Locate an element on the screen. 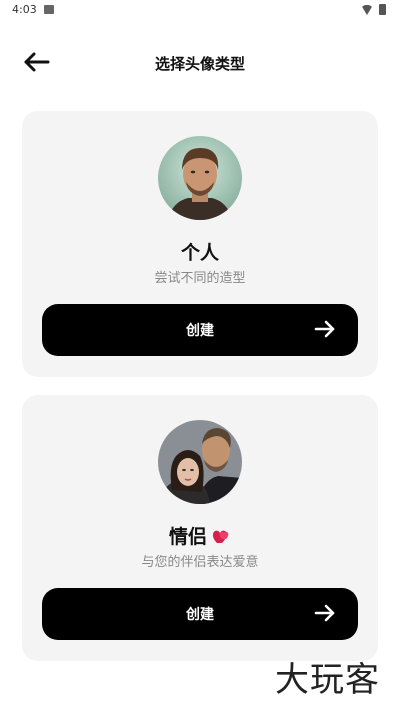  watermark: 大玩客 is located at coordinates (327, 680).